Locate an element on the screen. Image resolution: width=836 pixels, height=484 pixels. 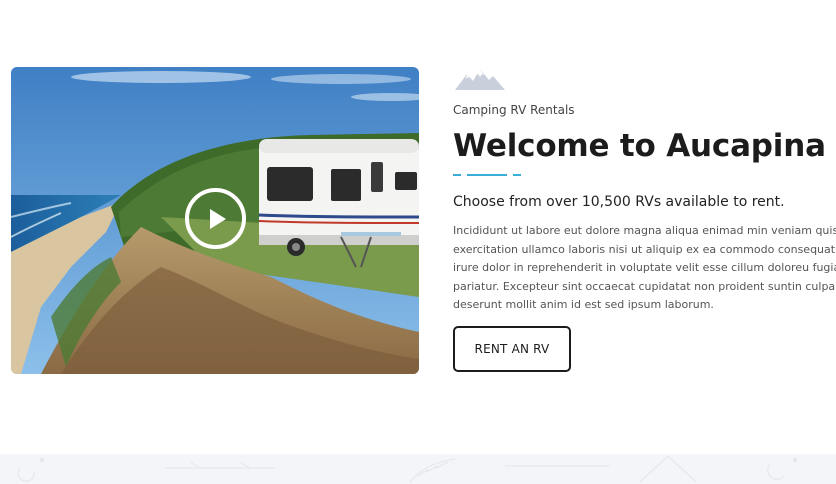
section-subtitle: Camping RV Rentals is located at coordinates (514, 110).